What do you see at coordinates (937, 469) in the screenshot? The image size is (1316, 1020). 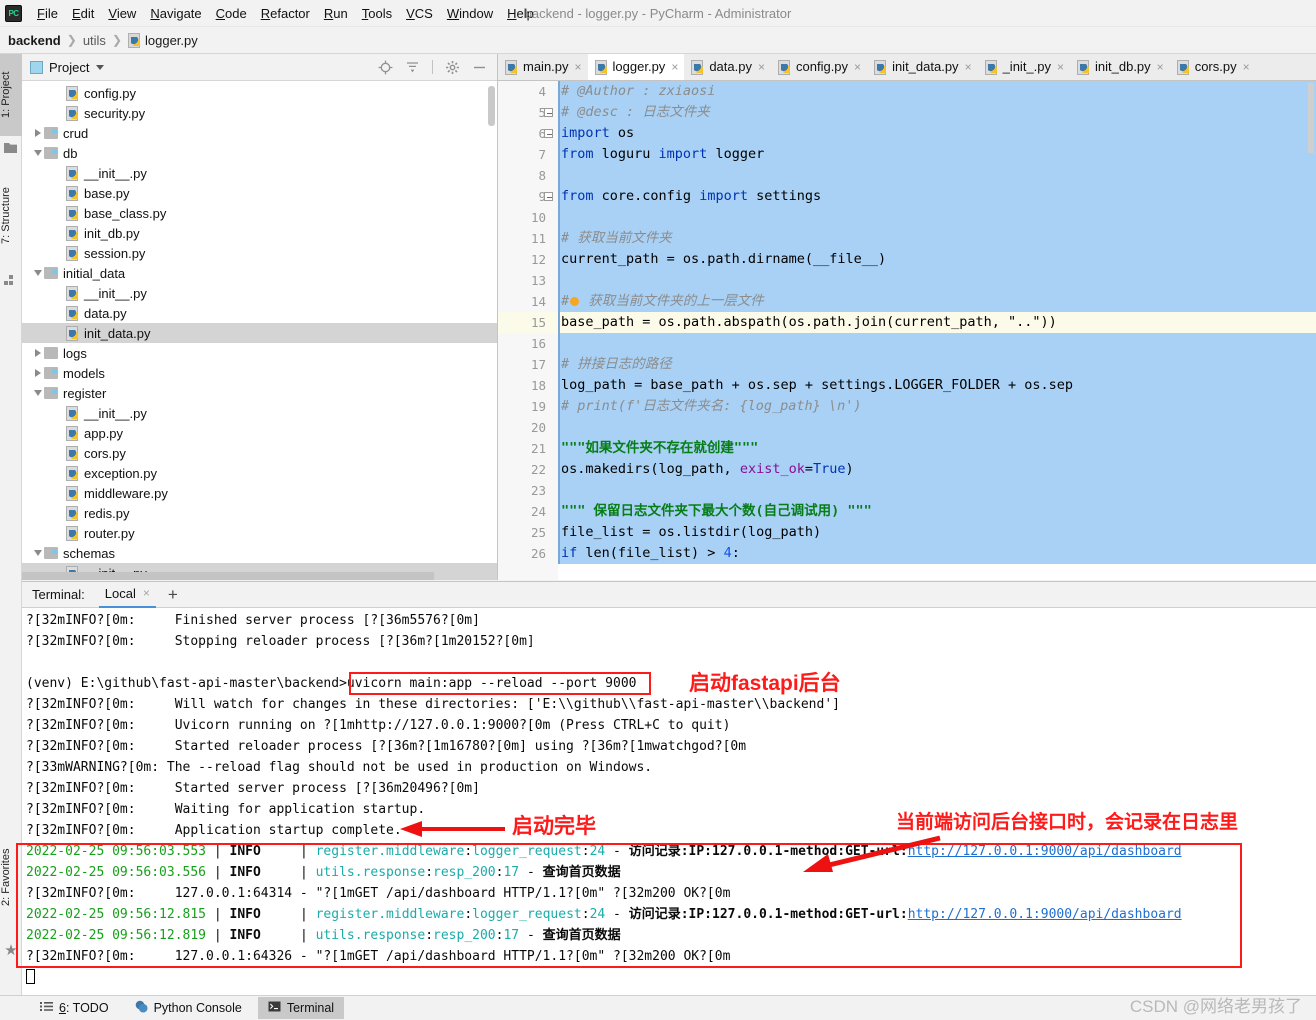 I see `code-line: os.makedirs(log_path, exist_ok=True)` at bounding box center [937, 469].